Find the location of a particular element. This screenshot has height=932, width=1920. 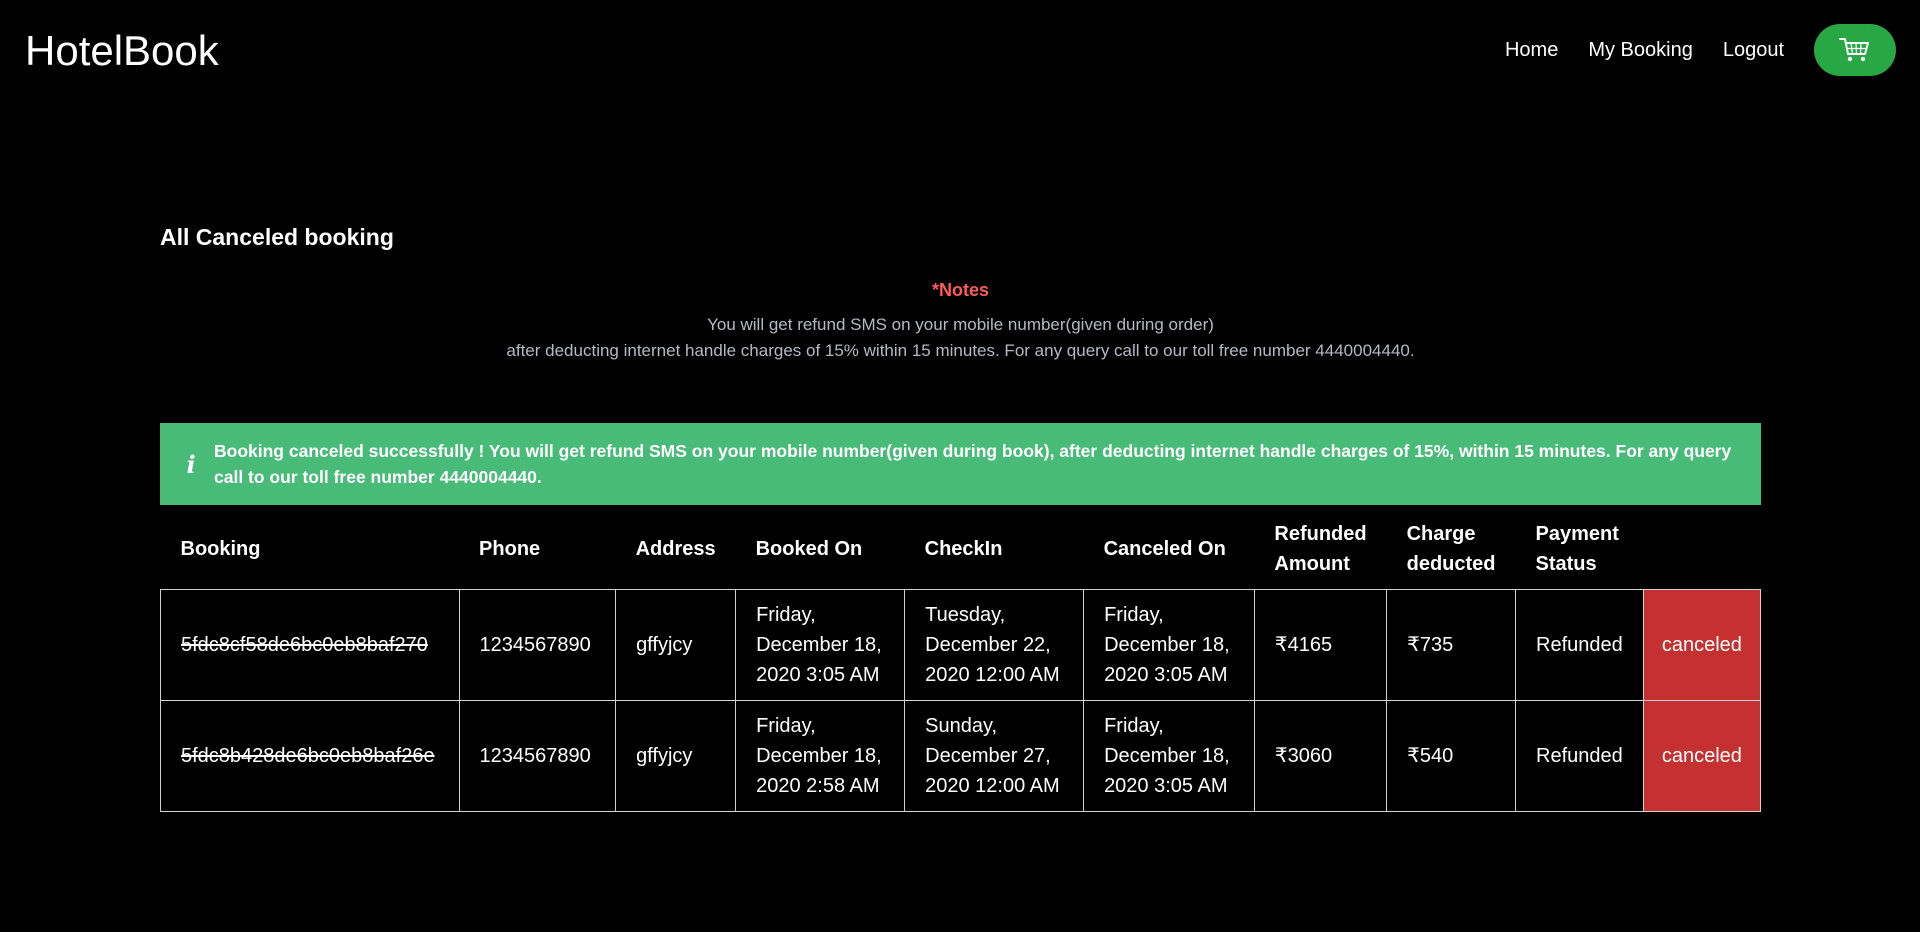

header-phone: Phone is located at coordinates (510, 548).